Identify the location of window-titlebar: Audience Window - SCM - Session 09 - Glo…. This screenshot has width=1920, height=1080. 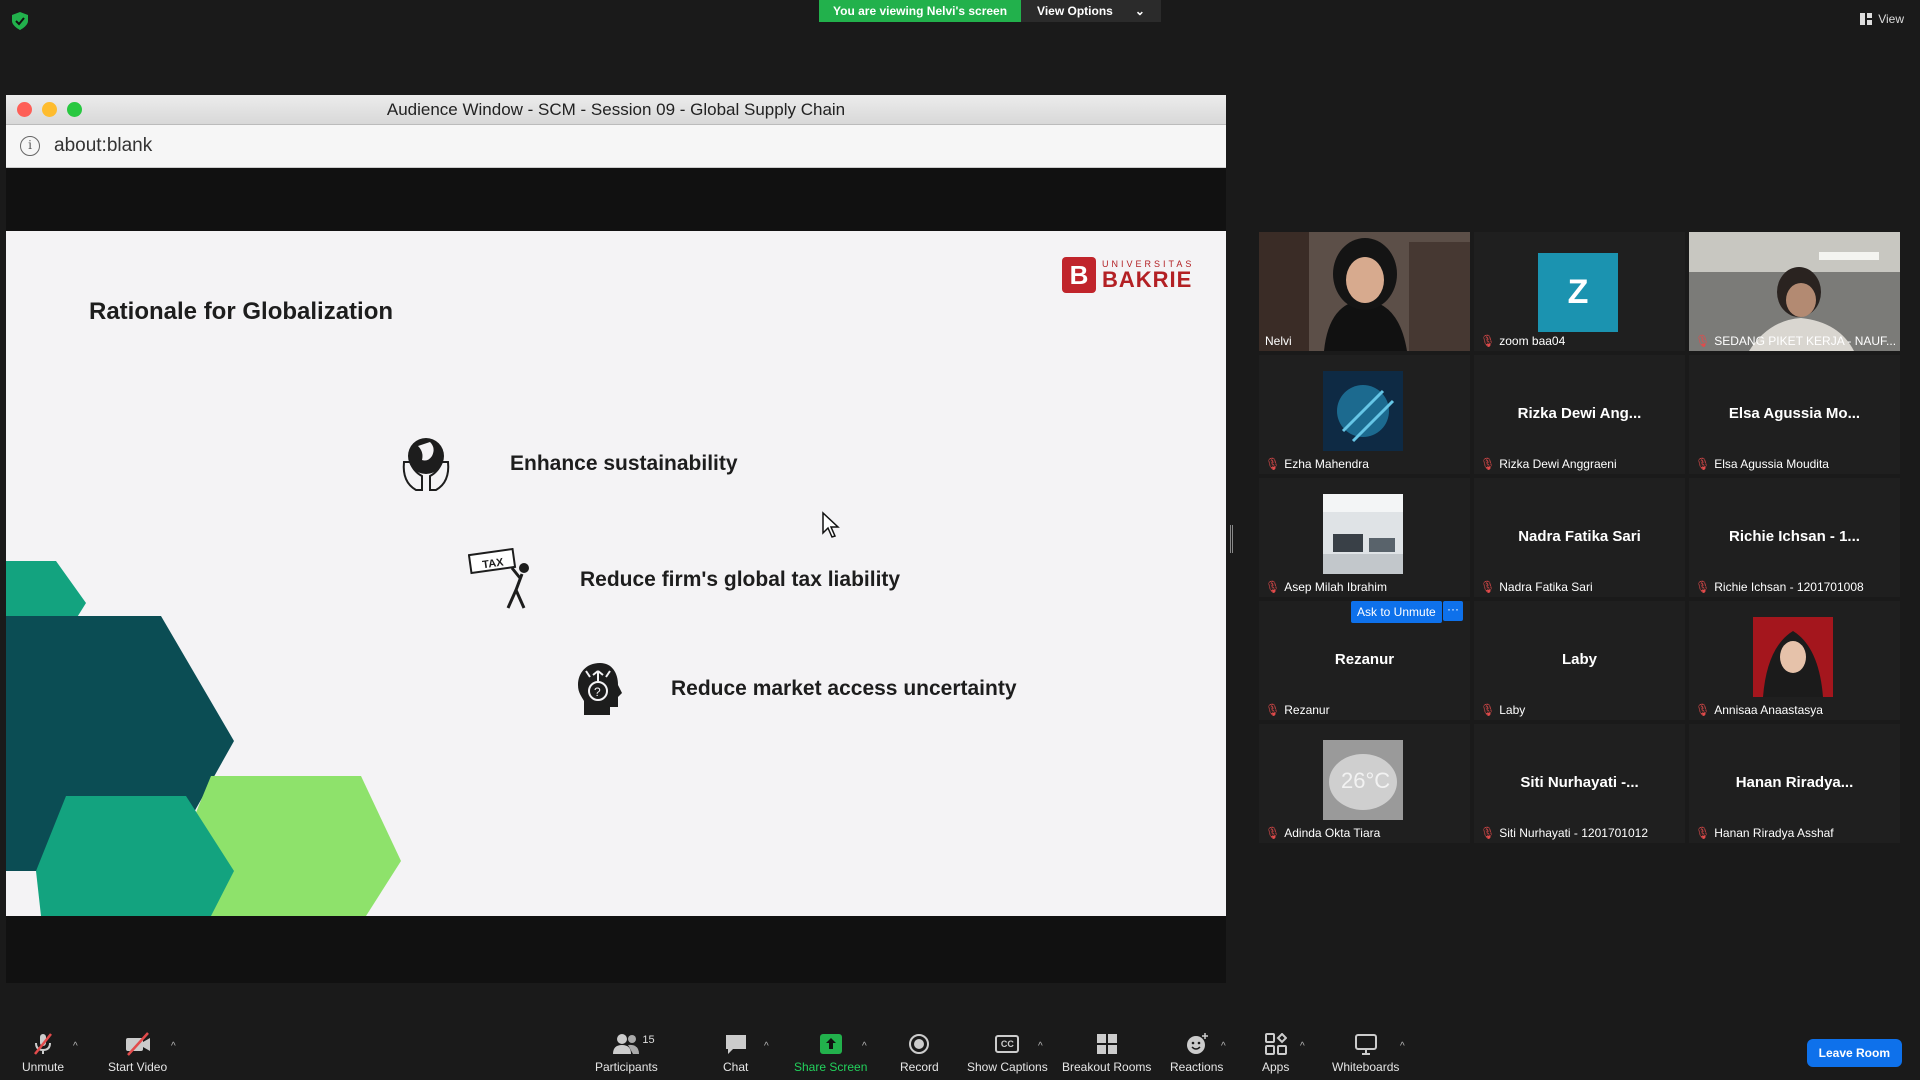
(616, 110).